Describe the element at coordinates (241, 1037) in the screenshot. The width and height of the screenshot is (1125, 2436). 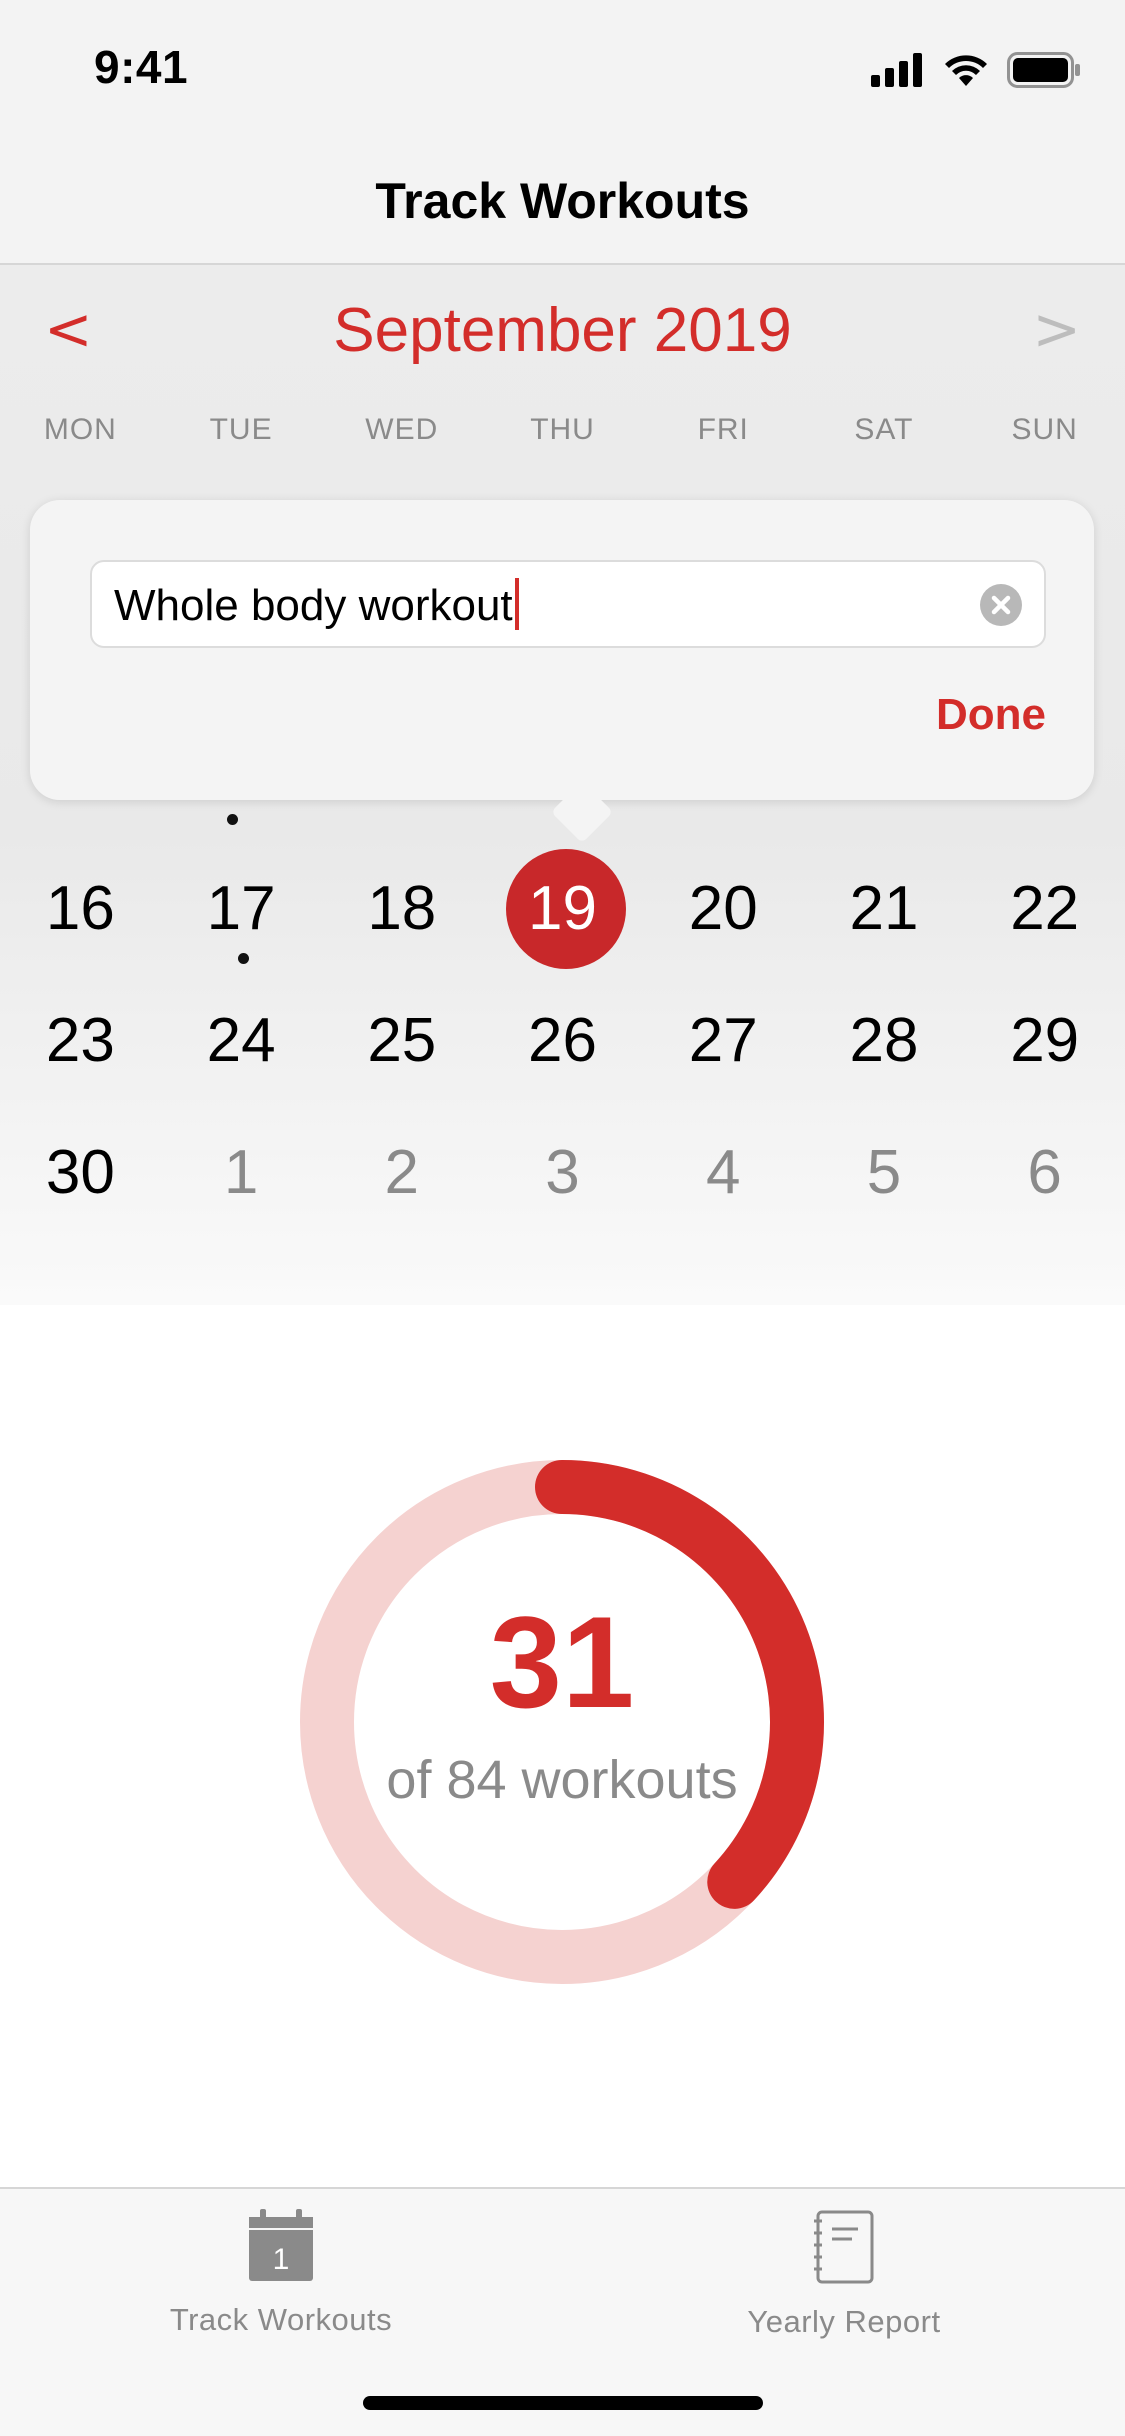
I see `calendar-day: 24` at that location.